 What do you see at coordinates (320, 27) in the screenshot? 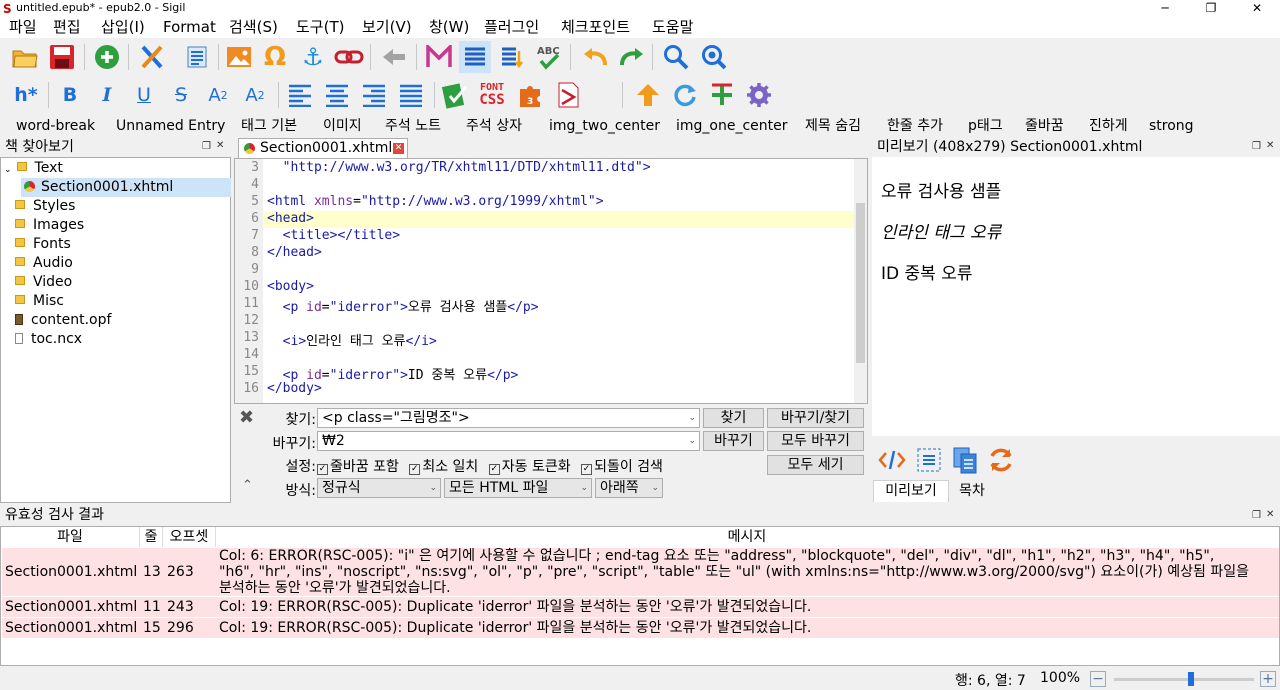
I see `menu-tools: 도구(T)` at bounding box center [320, 27].